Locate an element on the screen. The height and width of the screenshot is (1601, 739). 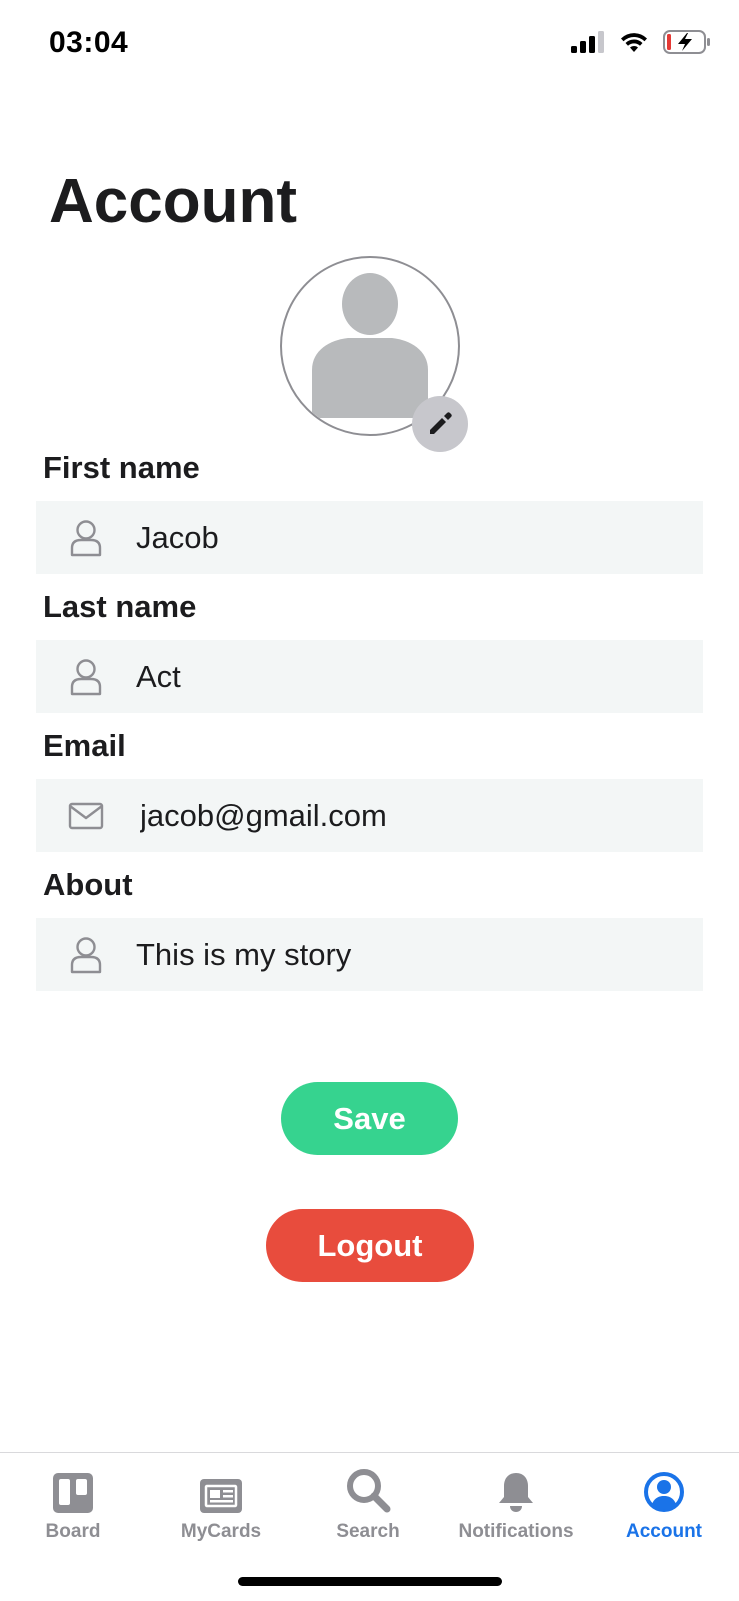
first-name-label: First name is located at coordinates (121, 467).